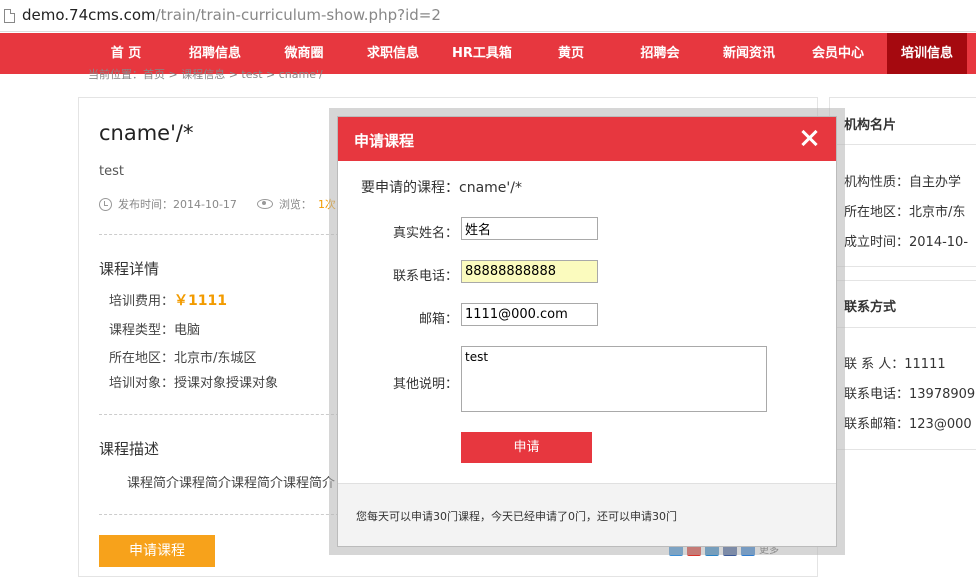  Describe the element at coordinates (908, 424) in the screenshot. I see `contact-email: 联系邮箱：123@000` at that location.